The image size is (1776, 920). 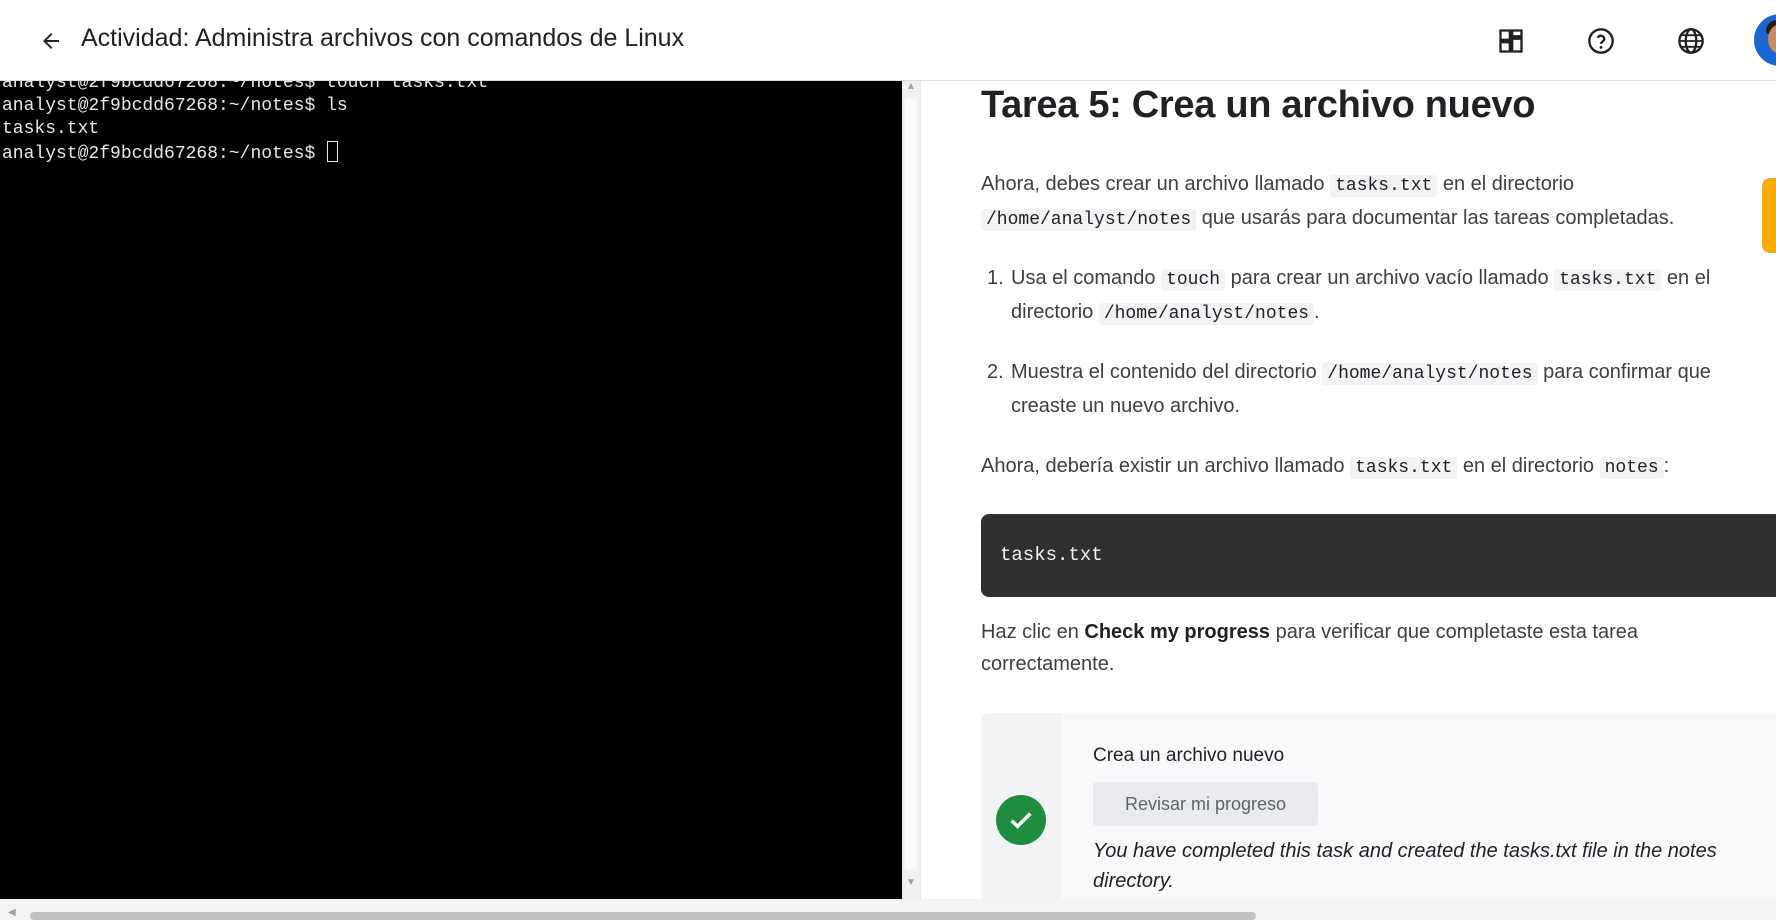 What do you see at coordinates (911, 882) in the screenshot?
I see `scroll-down-icon: ▼` at bounding box center [911, 882].